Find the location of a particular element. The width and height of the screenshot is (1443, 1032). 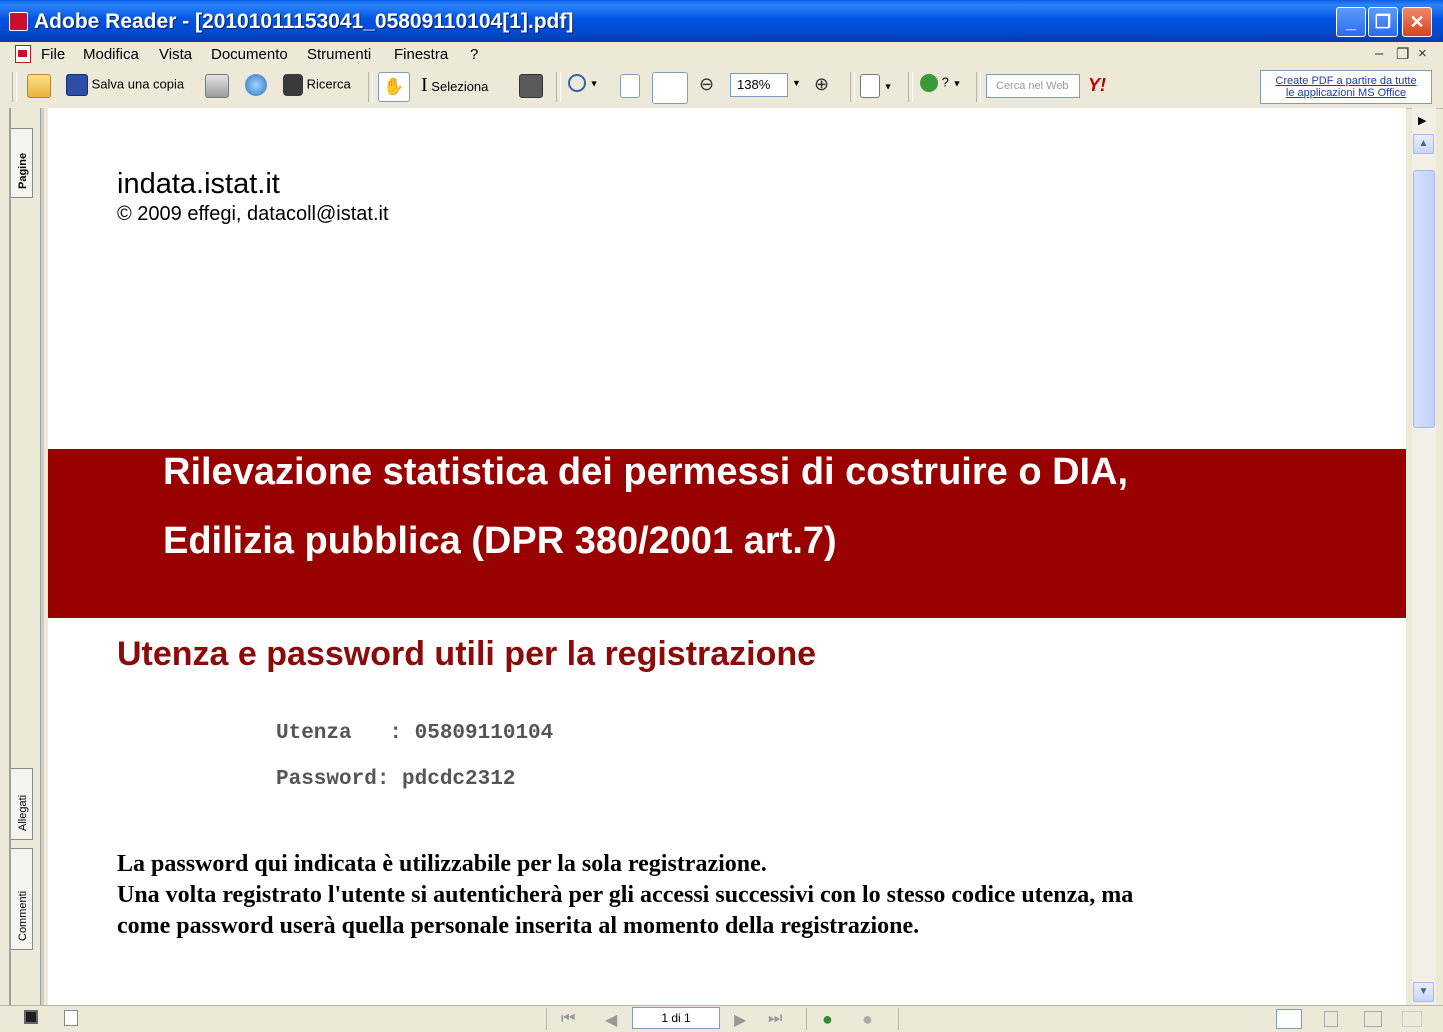

tab-attachments: Allegati is located at coordinates (22, 804).